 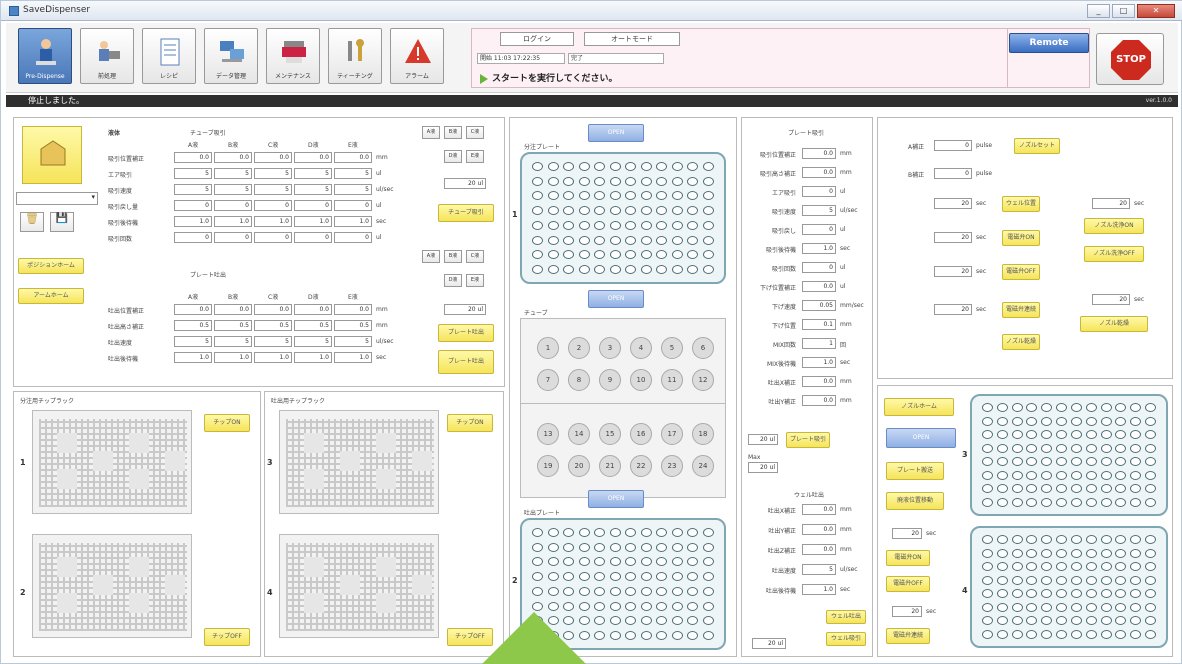 I want to click on well-position-button: ウェル位置, so click(x=1021, y=204).